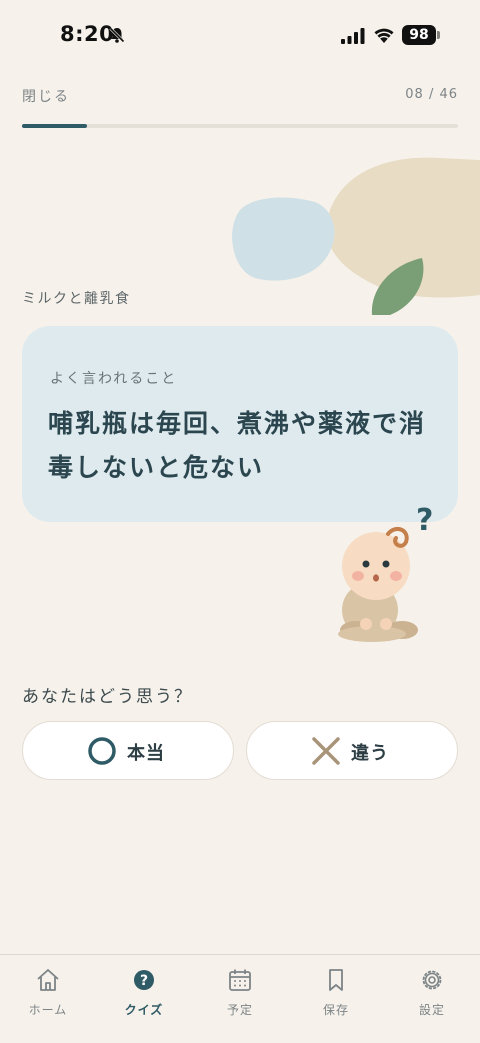 The height and width of the screenshot is (1043, 480). What do you see at coordinates (431, 94) in the screenshot?
I see `progress-count: 08 / 46` at bounding box center [431, 94].